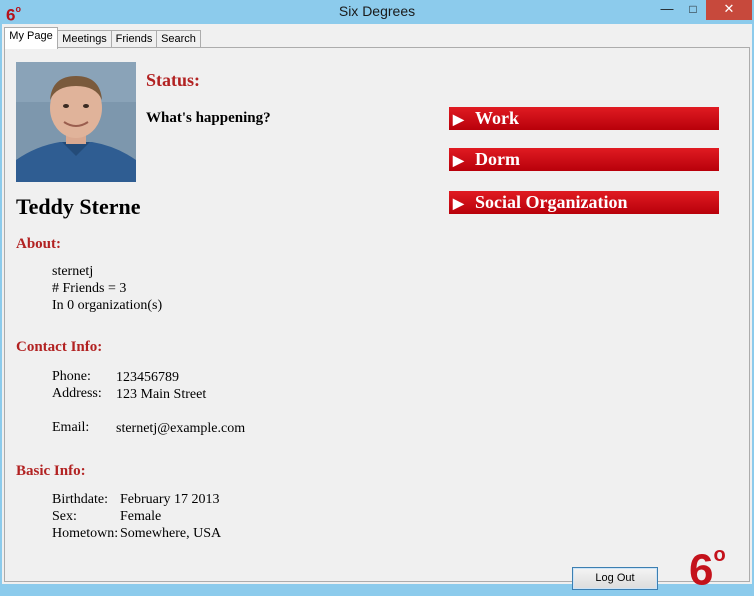 The width and height of the screenshot is (754, 596). What do you see at coordinates (80, 499) in the screenshot?
I see `birthdate-label: Birthdate:` at bounding box center [80, 499].